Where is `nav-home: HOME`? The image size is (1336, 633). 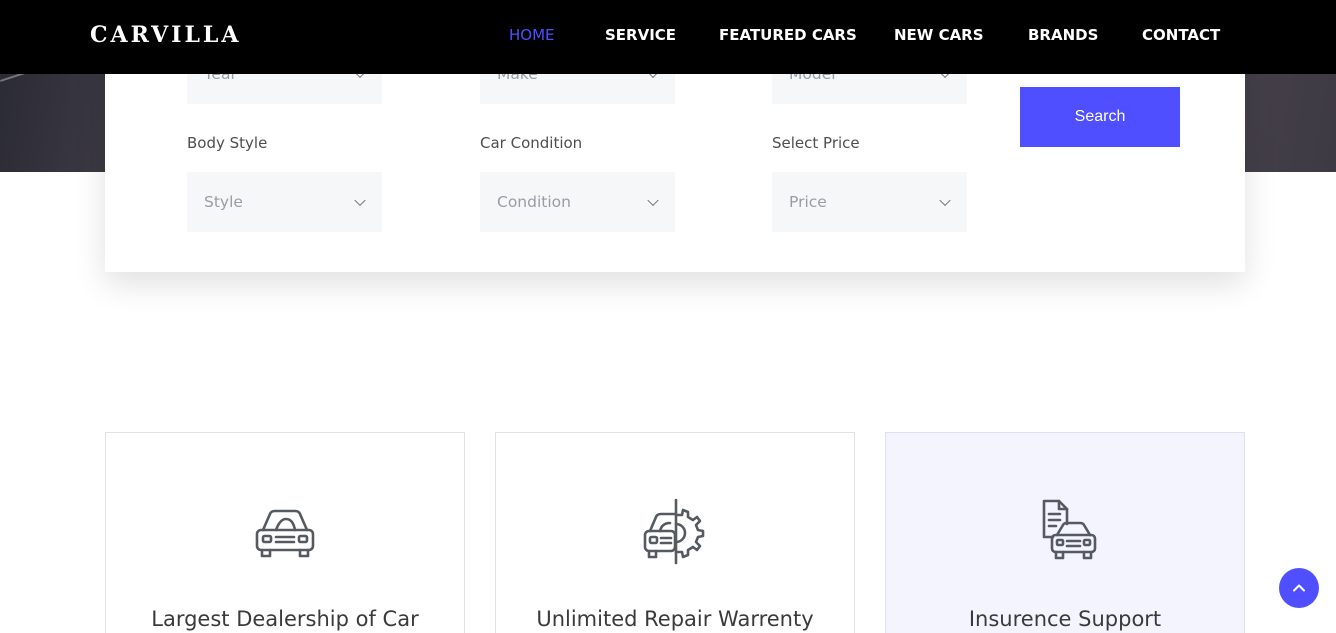 nav-home: HOME is located at coordinates (532, 35).